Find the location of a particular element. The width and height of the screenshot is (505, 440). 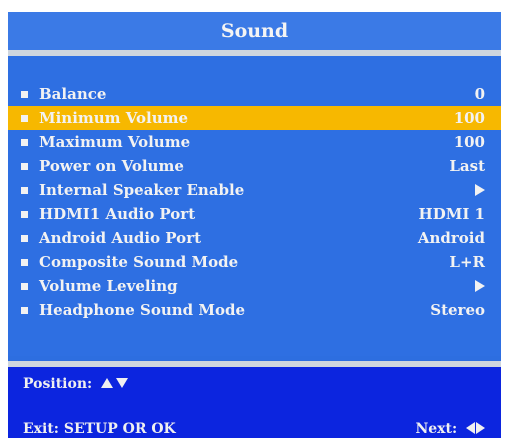

menu-item-value: Stereo is located at coordinates (457, 310).